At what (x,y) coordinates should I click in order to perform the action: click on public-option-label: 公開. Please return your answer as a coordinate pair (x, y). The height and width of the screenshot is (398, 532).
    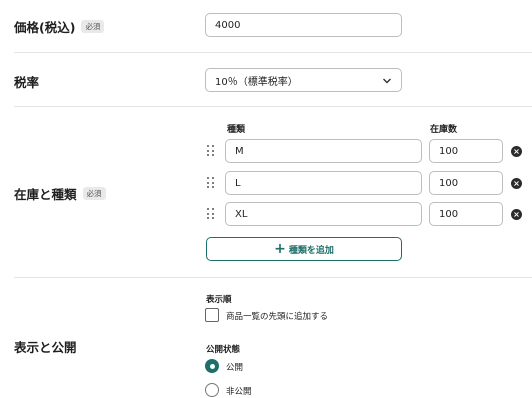
    Looking at the image, I should click on (235, 368).